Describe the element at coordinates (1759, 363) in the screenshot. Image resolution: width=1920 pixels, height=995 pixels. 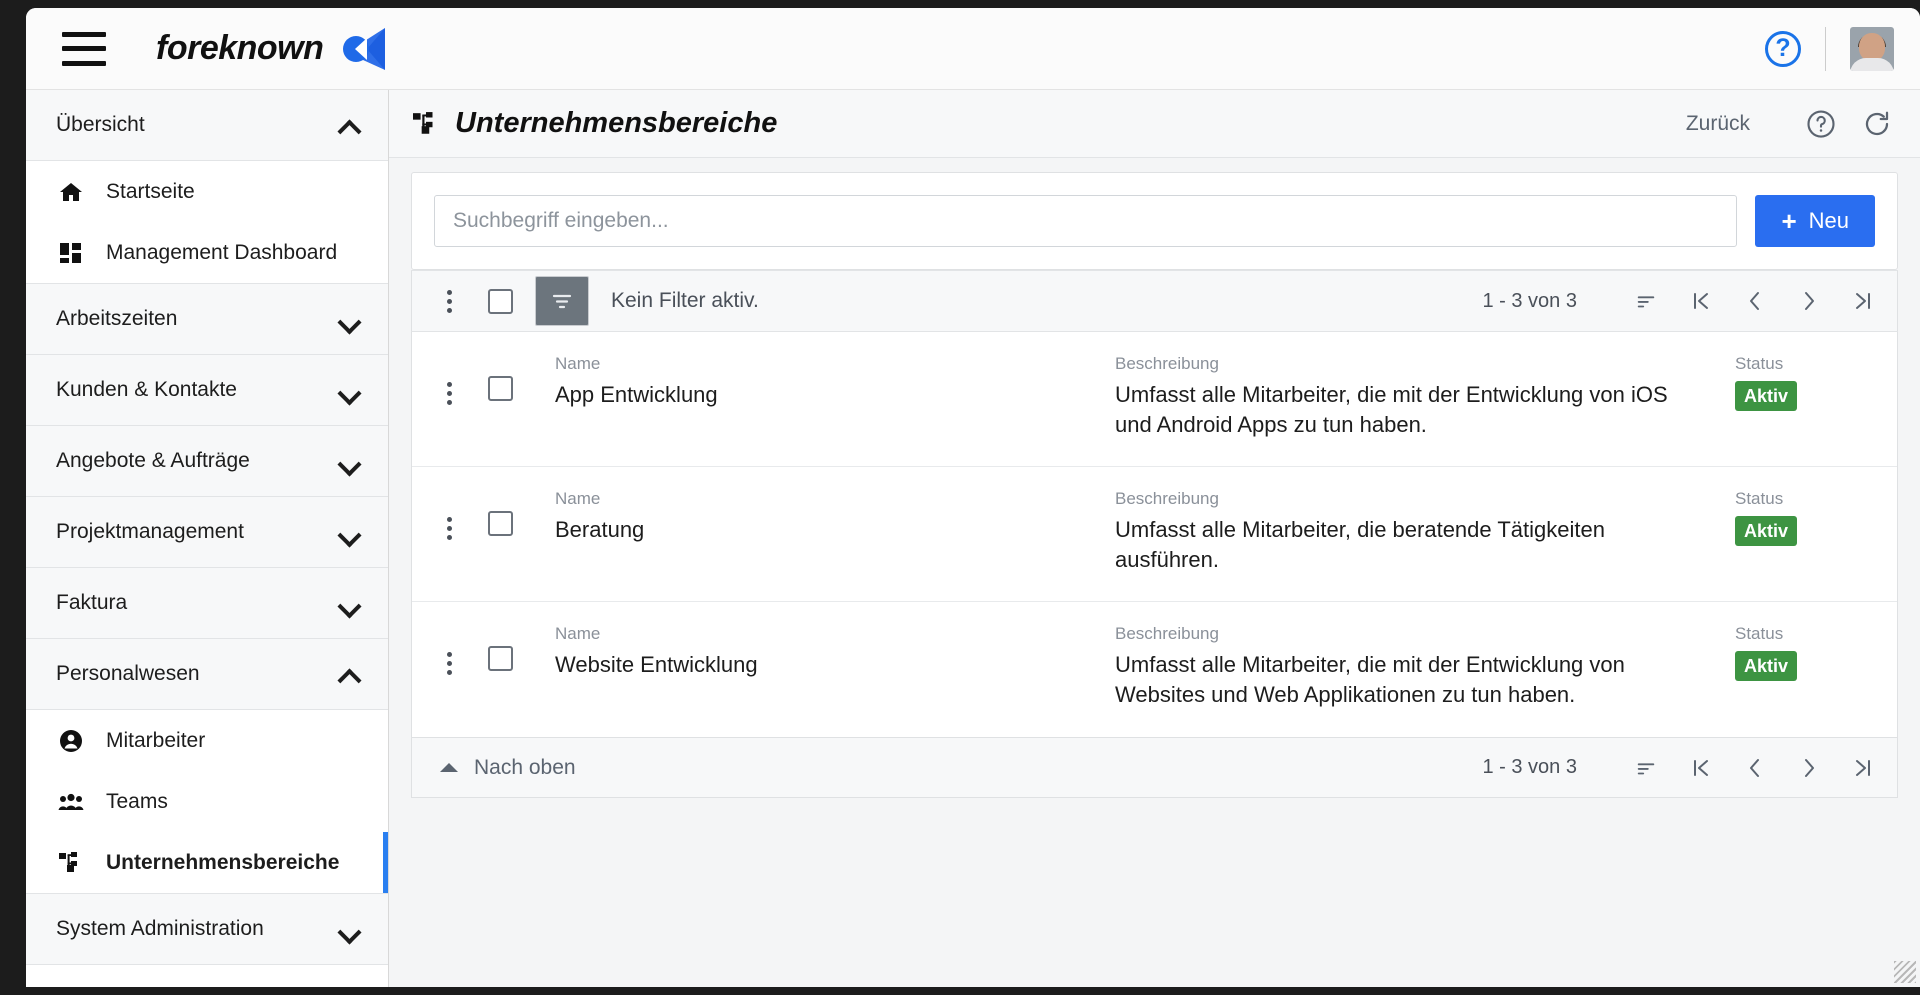
I see `column-header-status: Status` at that location.